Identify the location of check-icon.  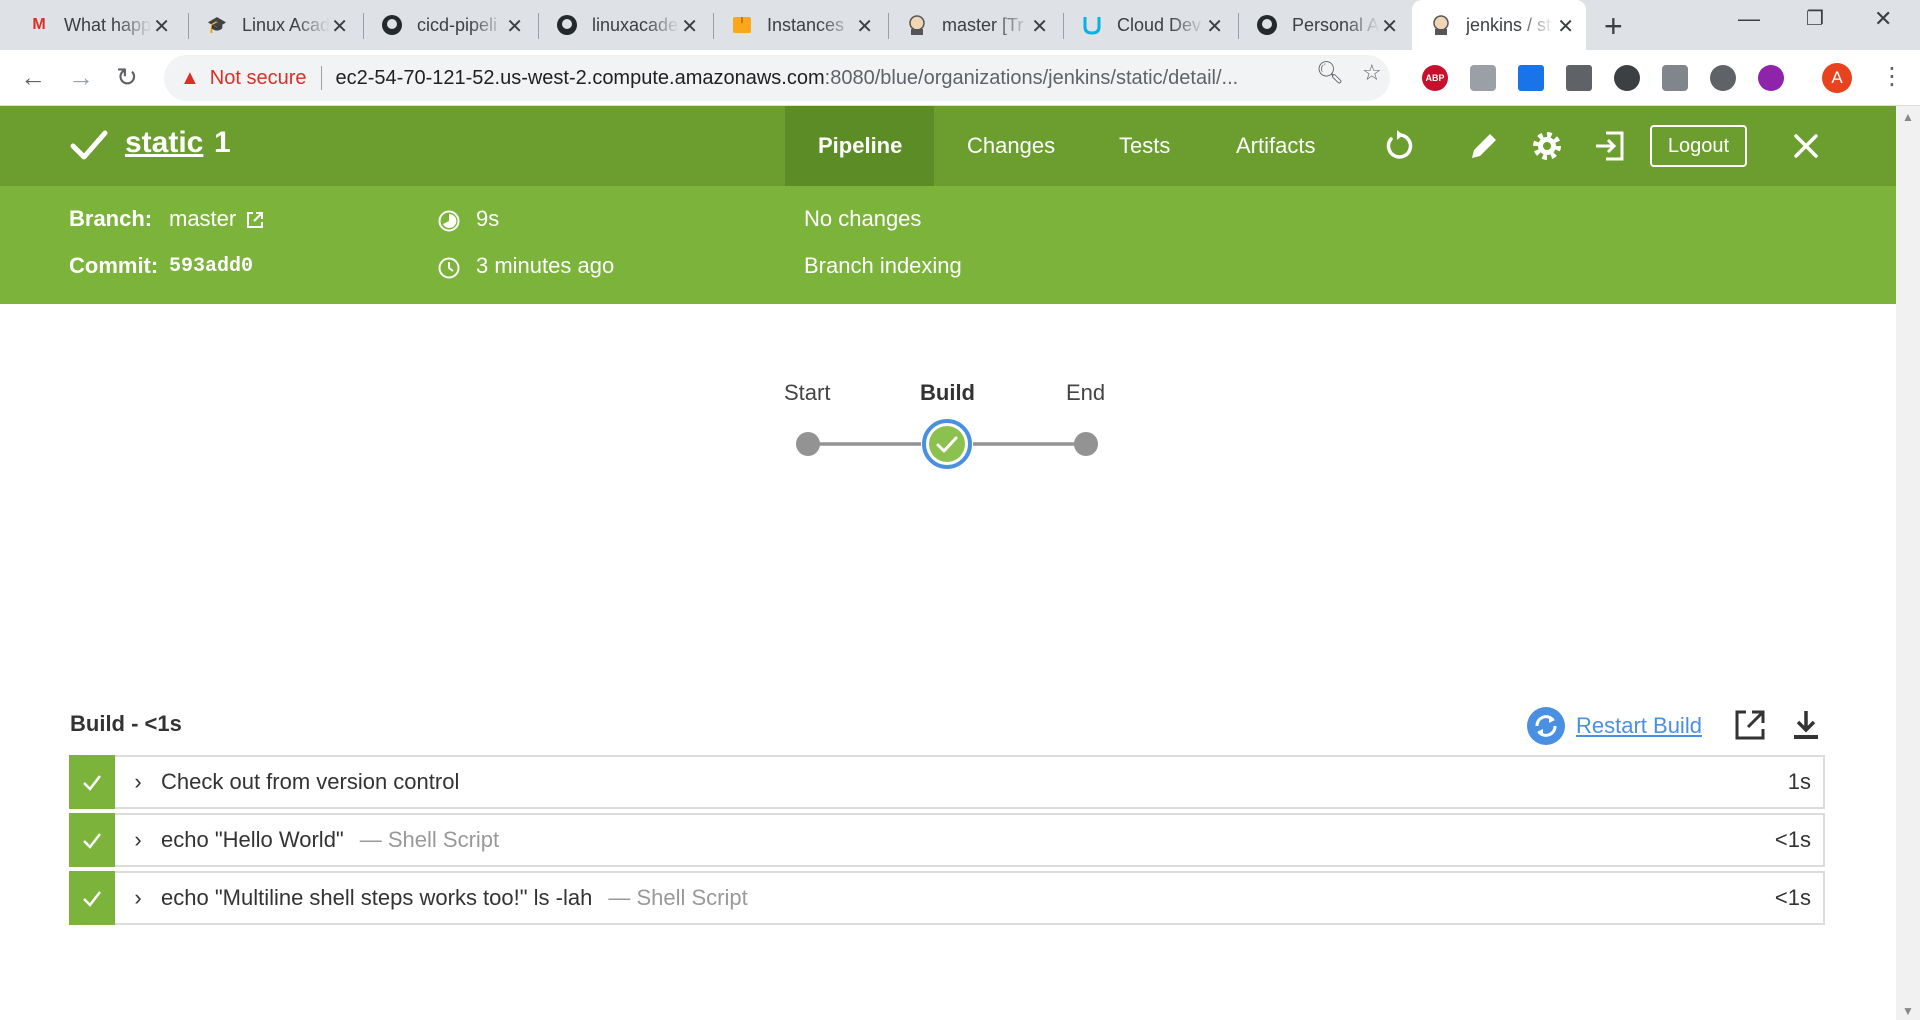
(92, 899).